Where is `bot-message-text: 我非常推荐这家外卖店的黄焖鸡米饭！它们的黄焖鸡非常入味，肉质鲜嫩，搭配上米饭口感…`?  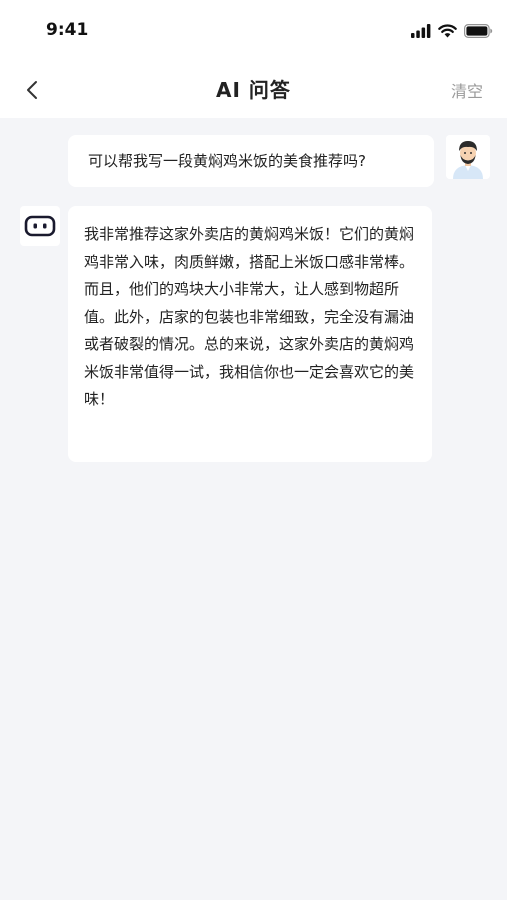
bot-message-text: 我非常推荐这家外卖店的黄焖鸡米饭！它们的黄焖鸡非常入味，肉质鲜嫩，搭配上米饭口感… is located at coordinates (249, 316).